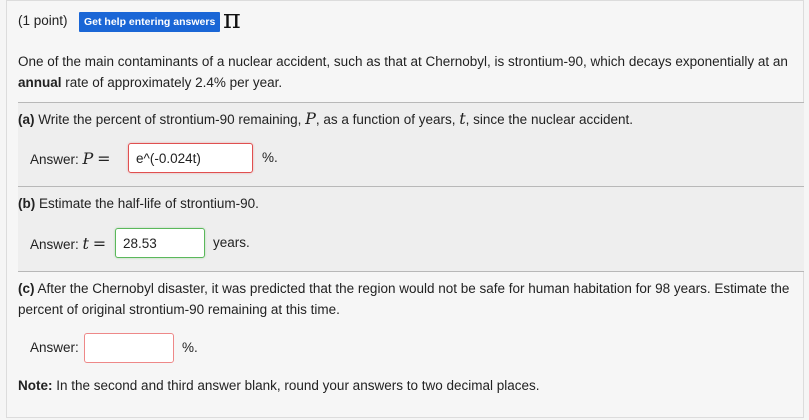 The height and width of the screenshot is (420, 809). I want to click on part-b-unit: years., so click(231, 242).